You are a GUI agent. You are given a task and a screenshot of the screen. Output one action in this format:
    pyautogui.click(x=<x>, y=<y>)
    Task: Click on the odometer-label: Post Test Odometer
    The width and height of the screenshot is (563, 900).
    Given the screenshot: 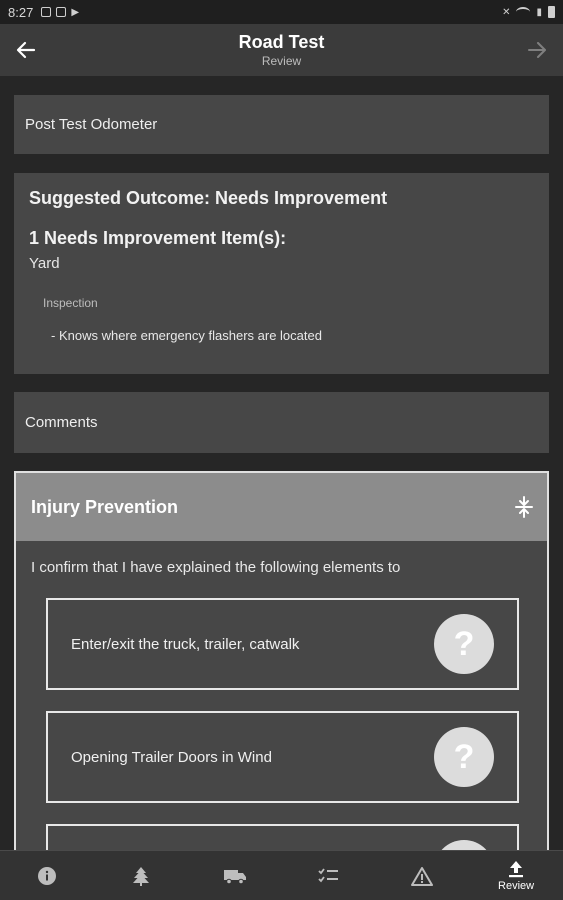 What is the action you would take?
    pyautogui.click(x=91, y=124)
    